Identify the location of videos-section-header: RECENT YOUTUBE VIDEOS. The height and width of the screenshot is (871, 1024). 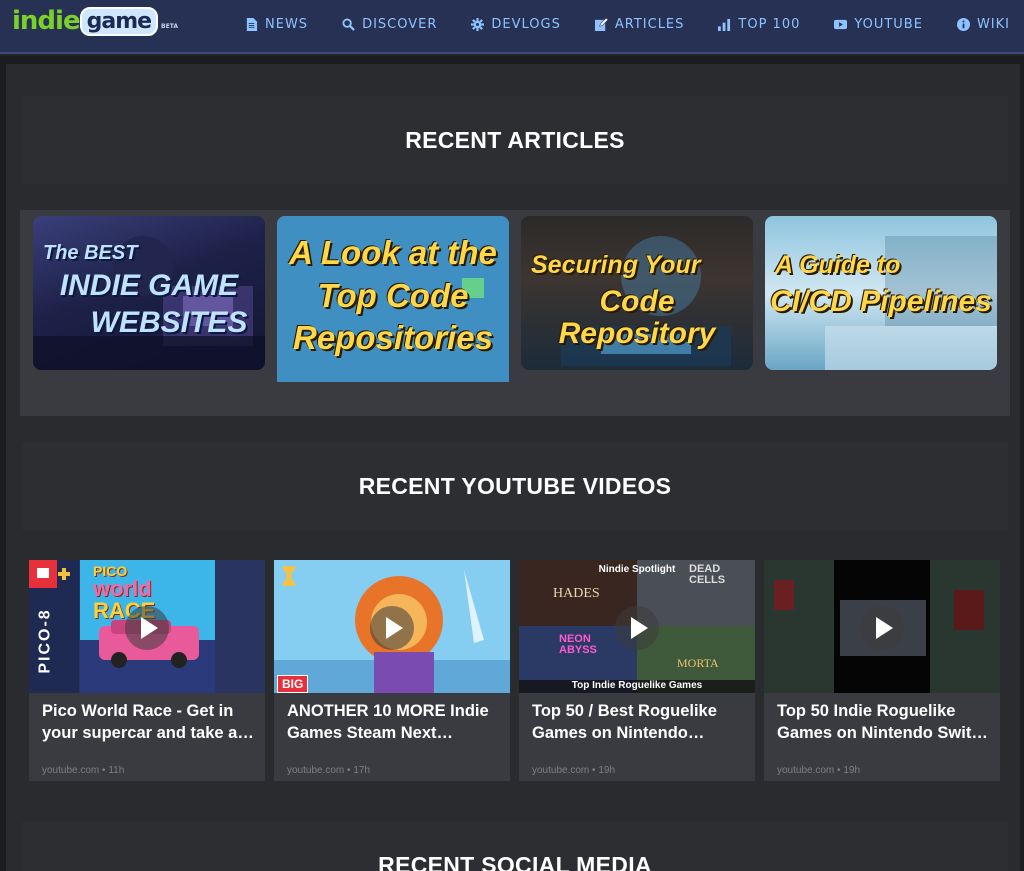
(515, 486).